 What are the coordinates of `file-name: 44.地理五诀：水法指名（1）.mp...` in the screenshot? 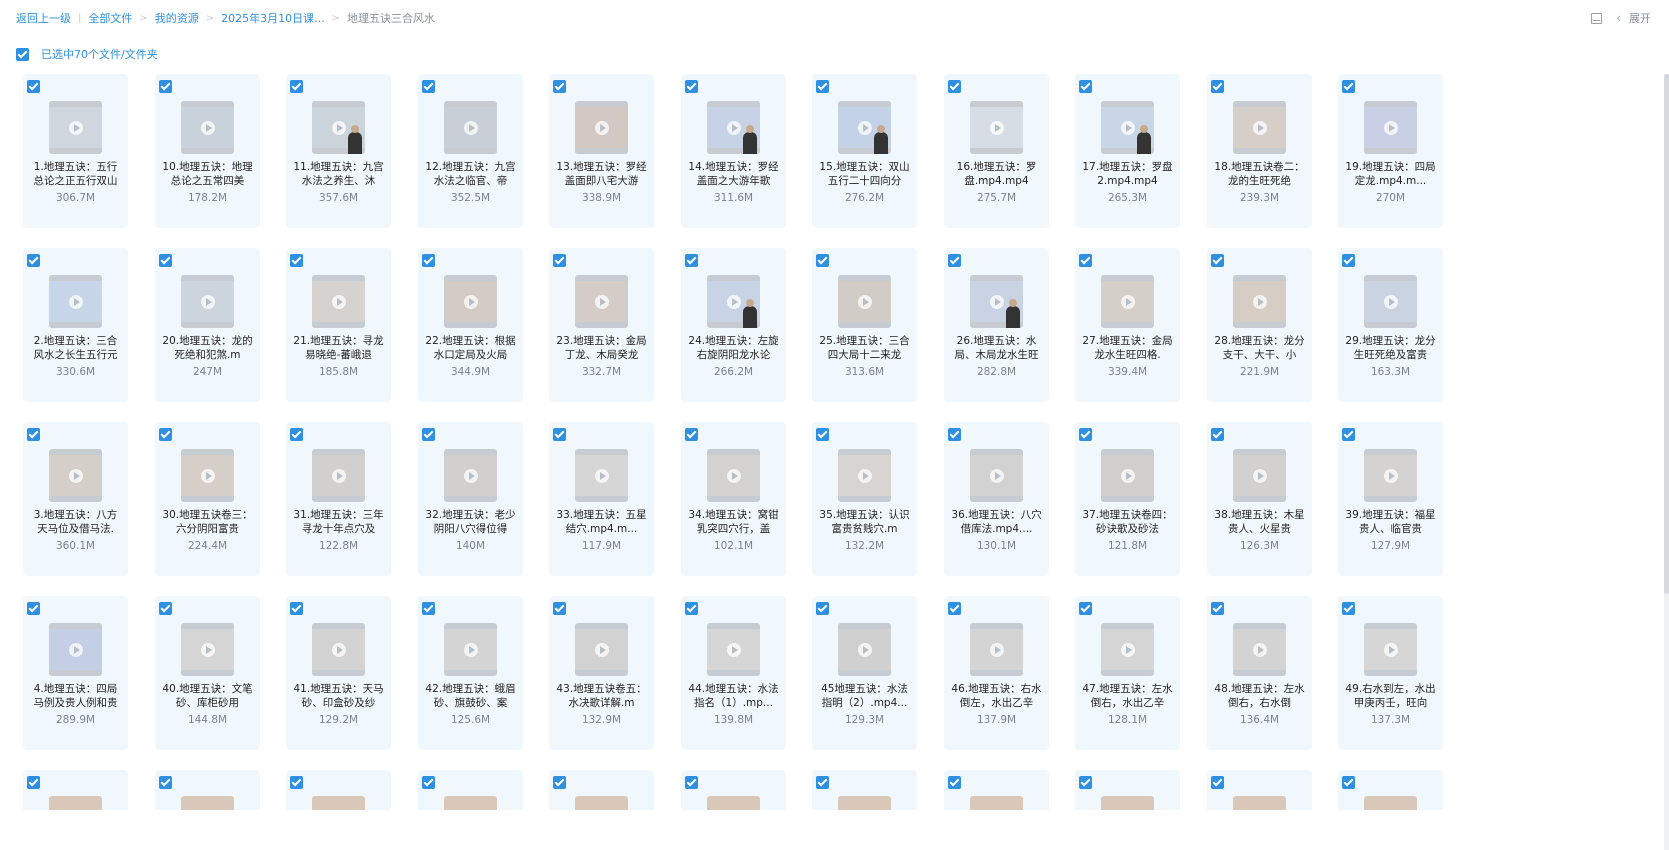 It's located at (733, 696).